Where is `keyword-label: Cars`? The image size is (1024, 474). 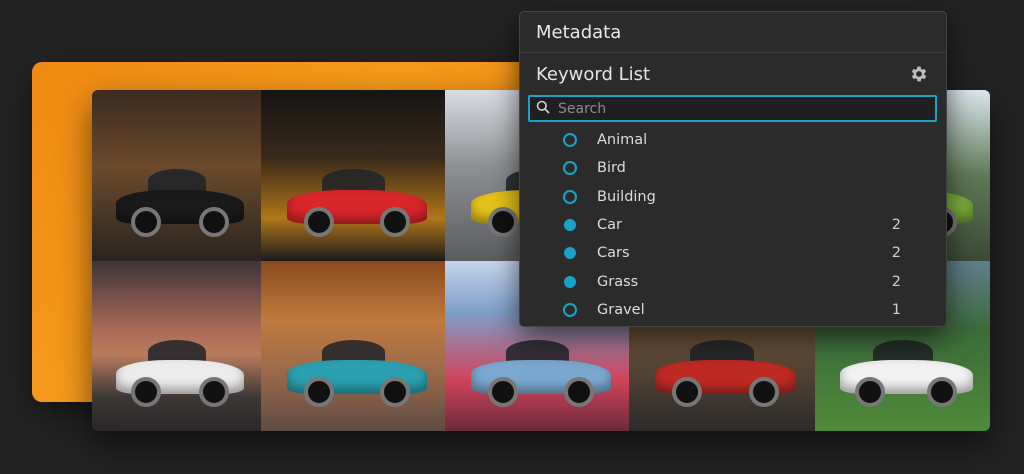
keyword-label: Cars is located at coordinates (613, 253).